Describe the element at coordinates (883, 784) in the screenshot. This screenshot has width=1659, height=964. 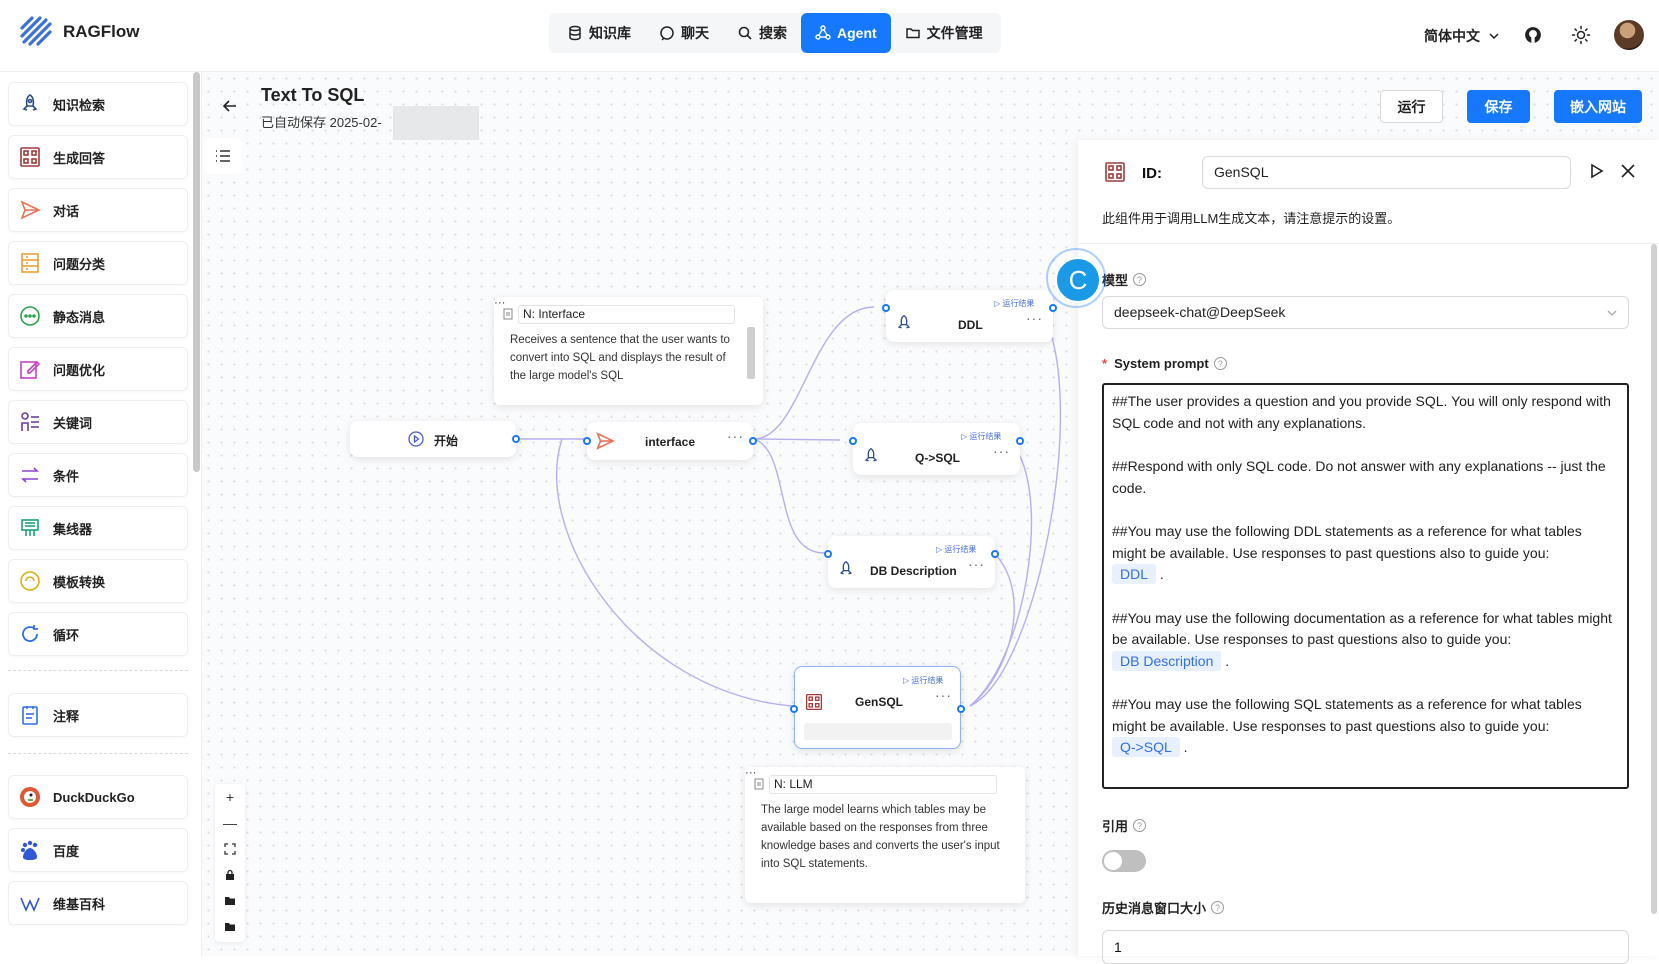
I see `note-title: N: LLM` at that location.